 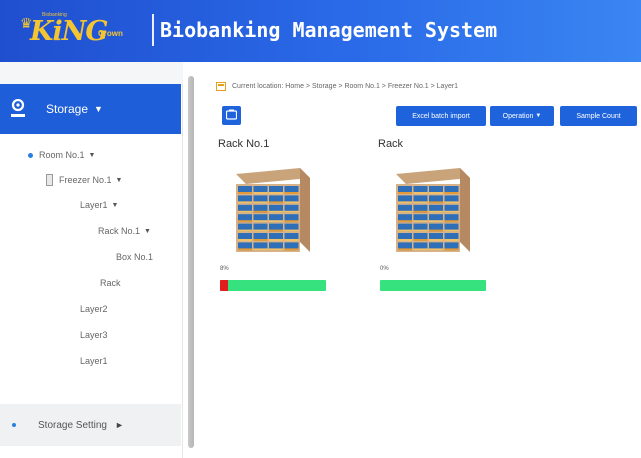 What do you see at coordinates (391, 144) in the screenshot?
I see `rack-name: Rack` at bounding box center [391, 144].